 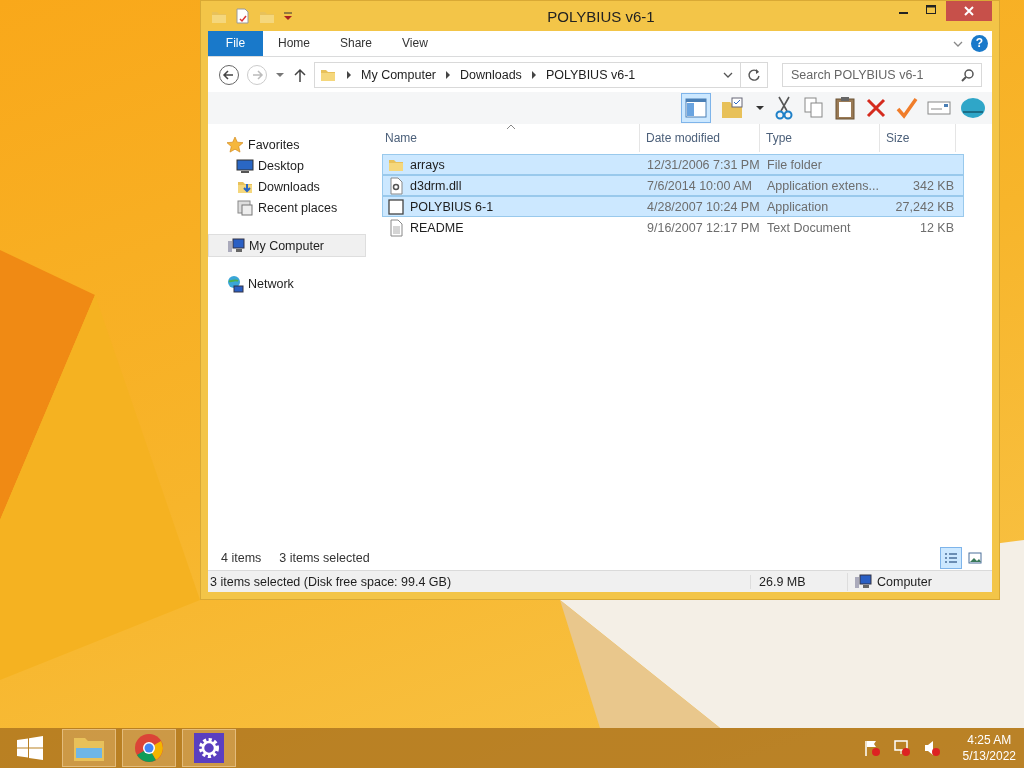 What do you see at coordinates (287, 207) in the screenshot?
I see `nav-item: Recent places` at bounding box center [287, 207].